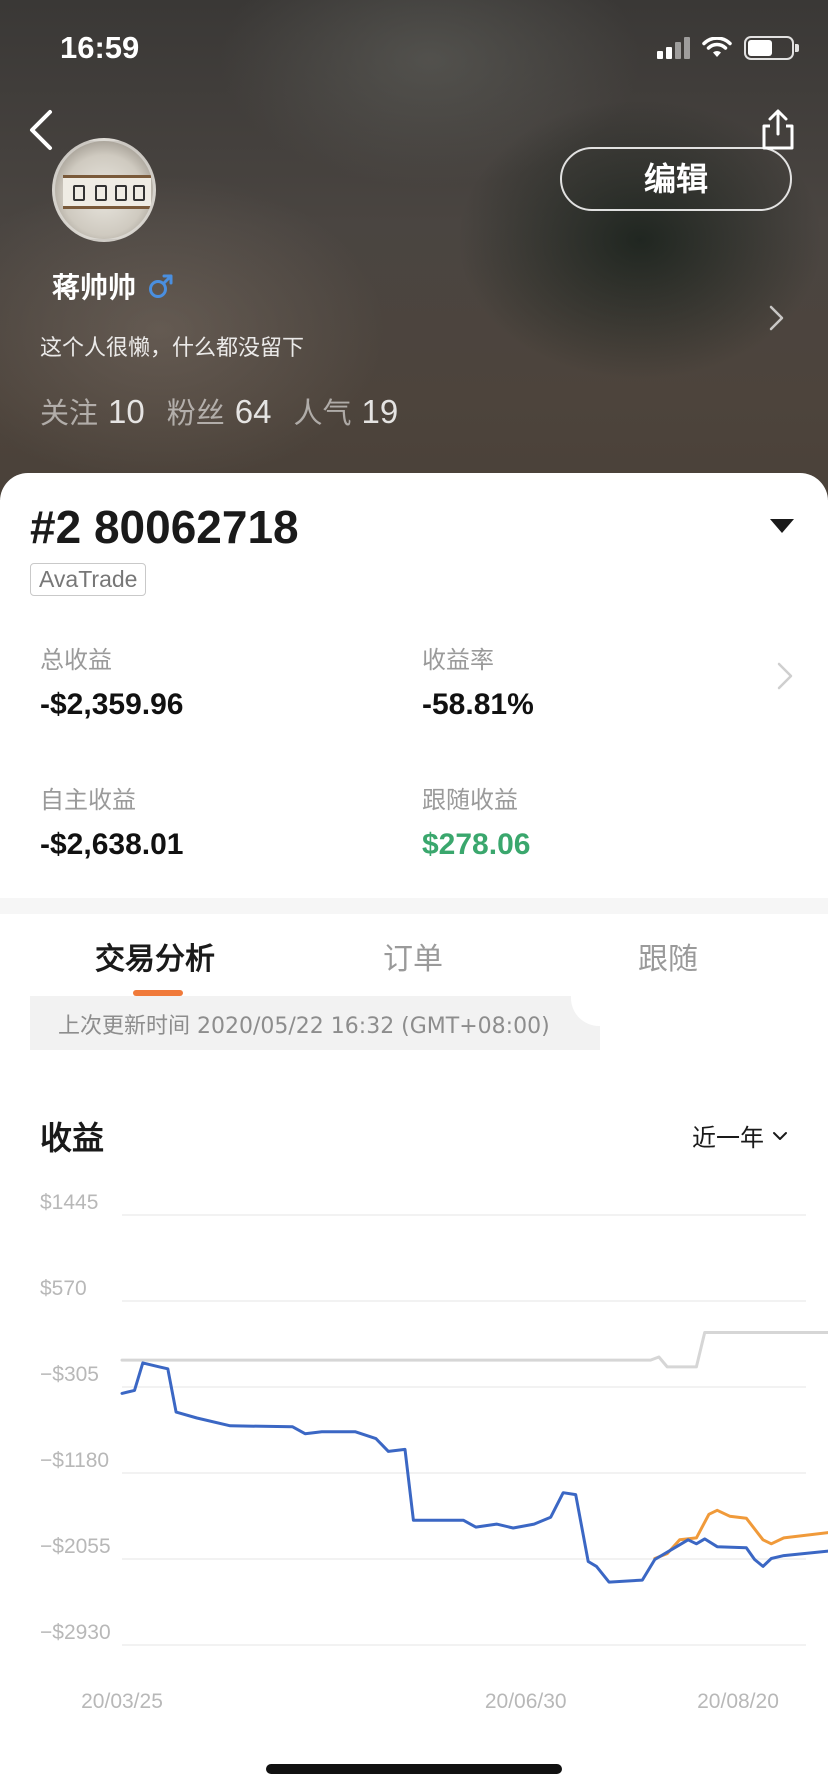  Describe the element at coordinates (69, 413) in the screenshot. I see `stat-label: 关注` at that location.